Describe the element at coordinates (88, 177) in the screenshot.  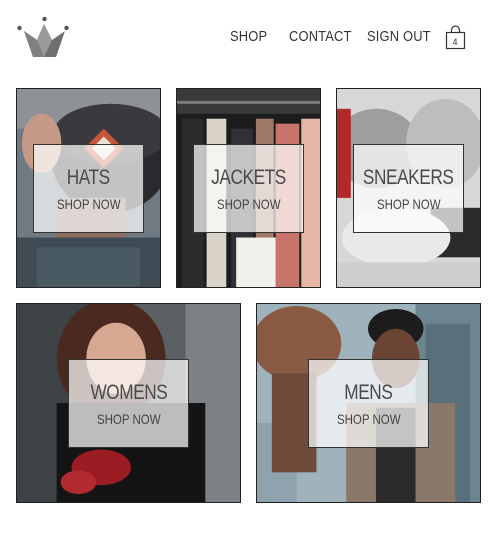
I see `category-title: HATS` at that location.